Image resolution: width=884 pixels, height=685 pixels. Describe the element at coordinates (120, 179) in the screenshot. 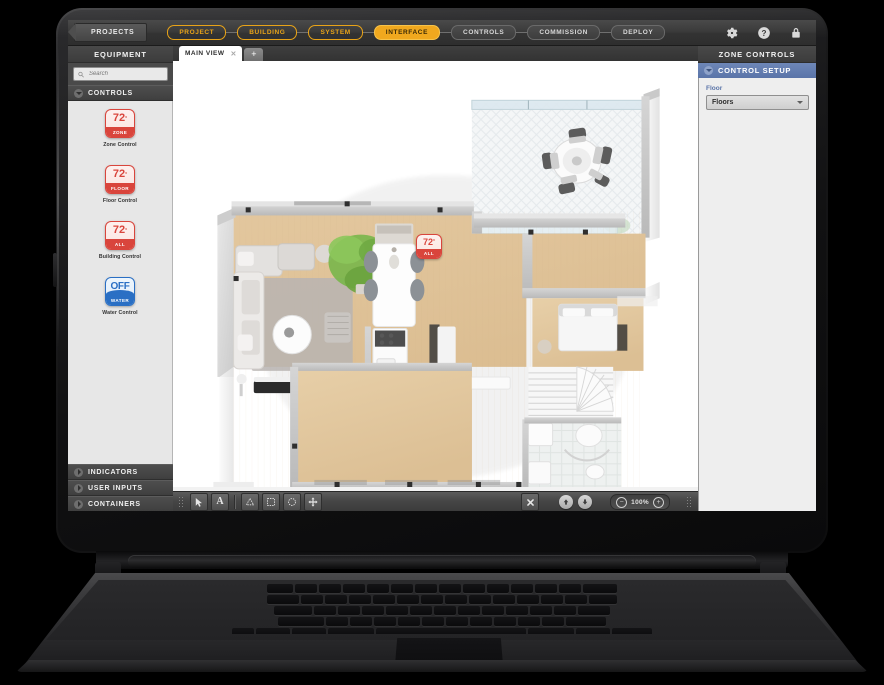

I see `thermostat-widget-floor: 72 ° FLOOR` at that location.